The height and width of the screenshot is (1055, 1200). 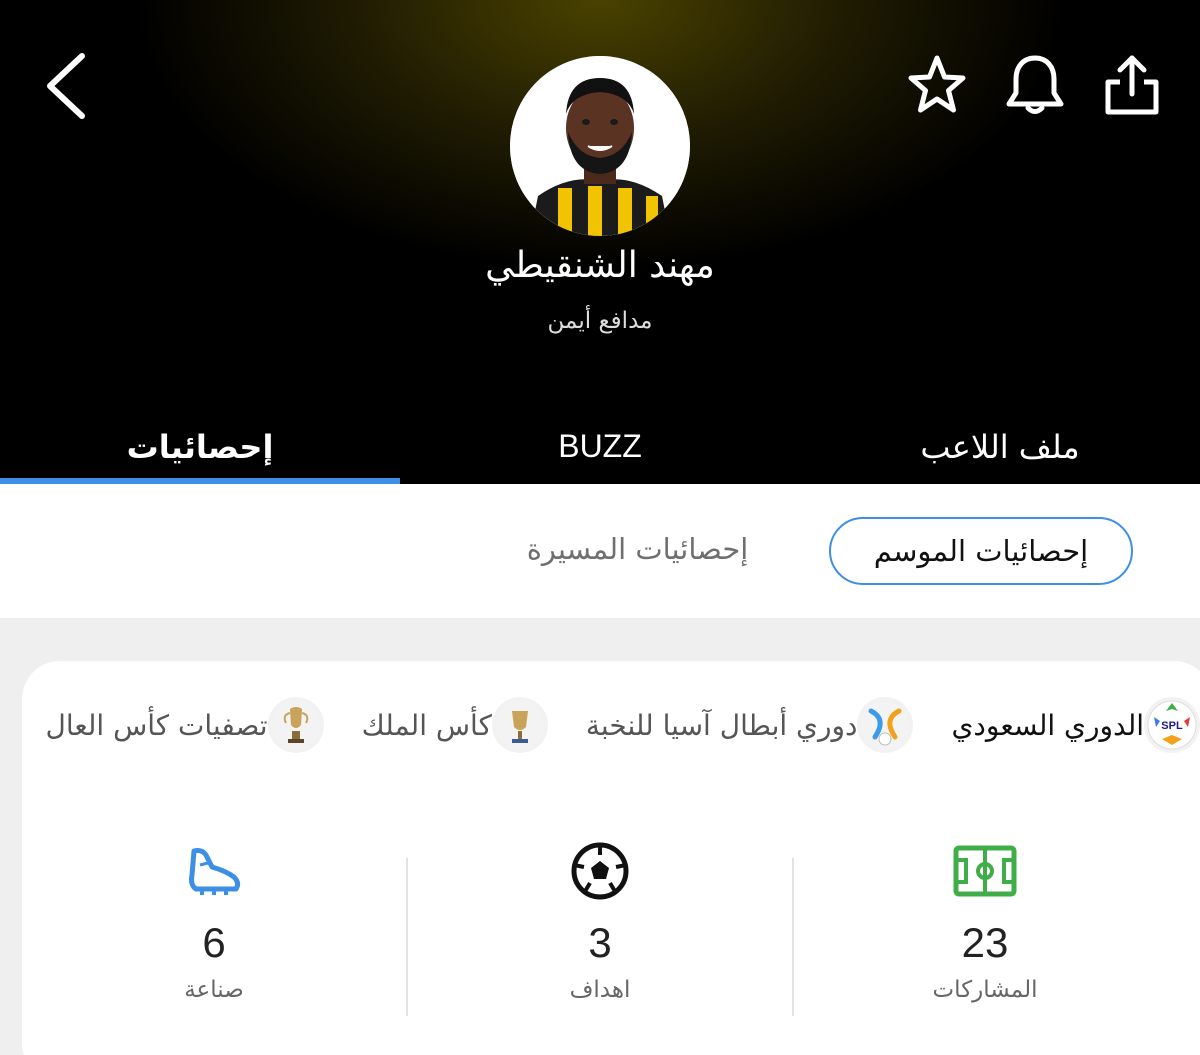 I want to click on kings-cup-icon, so click(x=519, y=725).